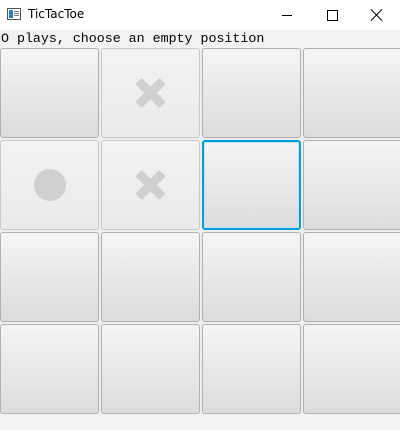 The width and height of the screenshot is (400, 430). What do you see at coordinates (56, 14) in the screenshot?
I see `window-title: TicTacToe` at bounding box center [56, 14].